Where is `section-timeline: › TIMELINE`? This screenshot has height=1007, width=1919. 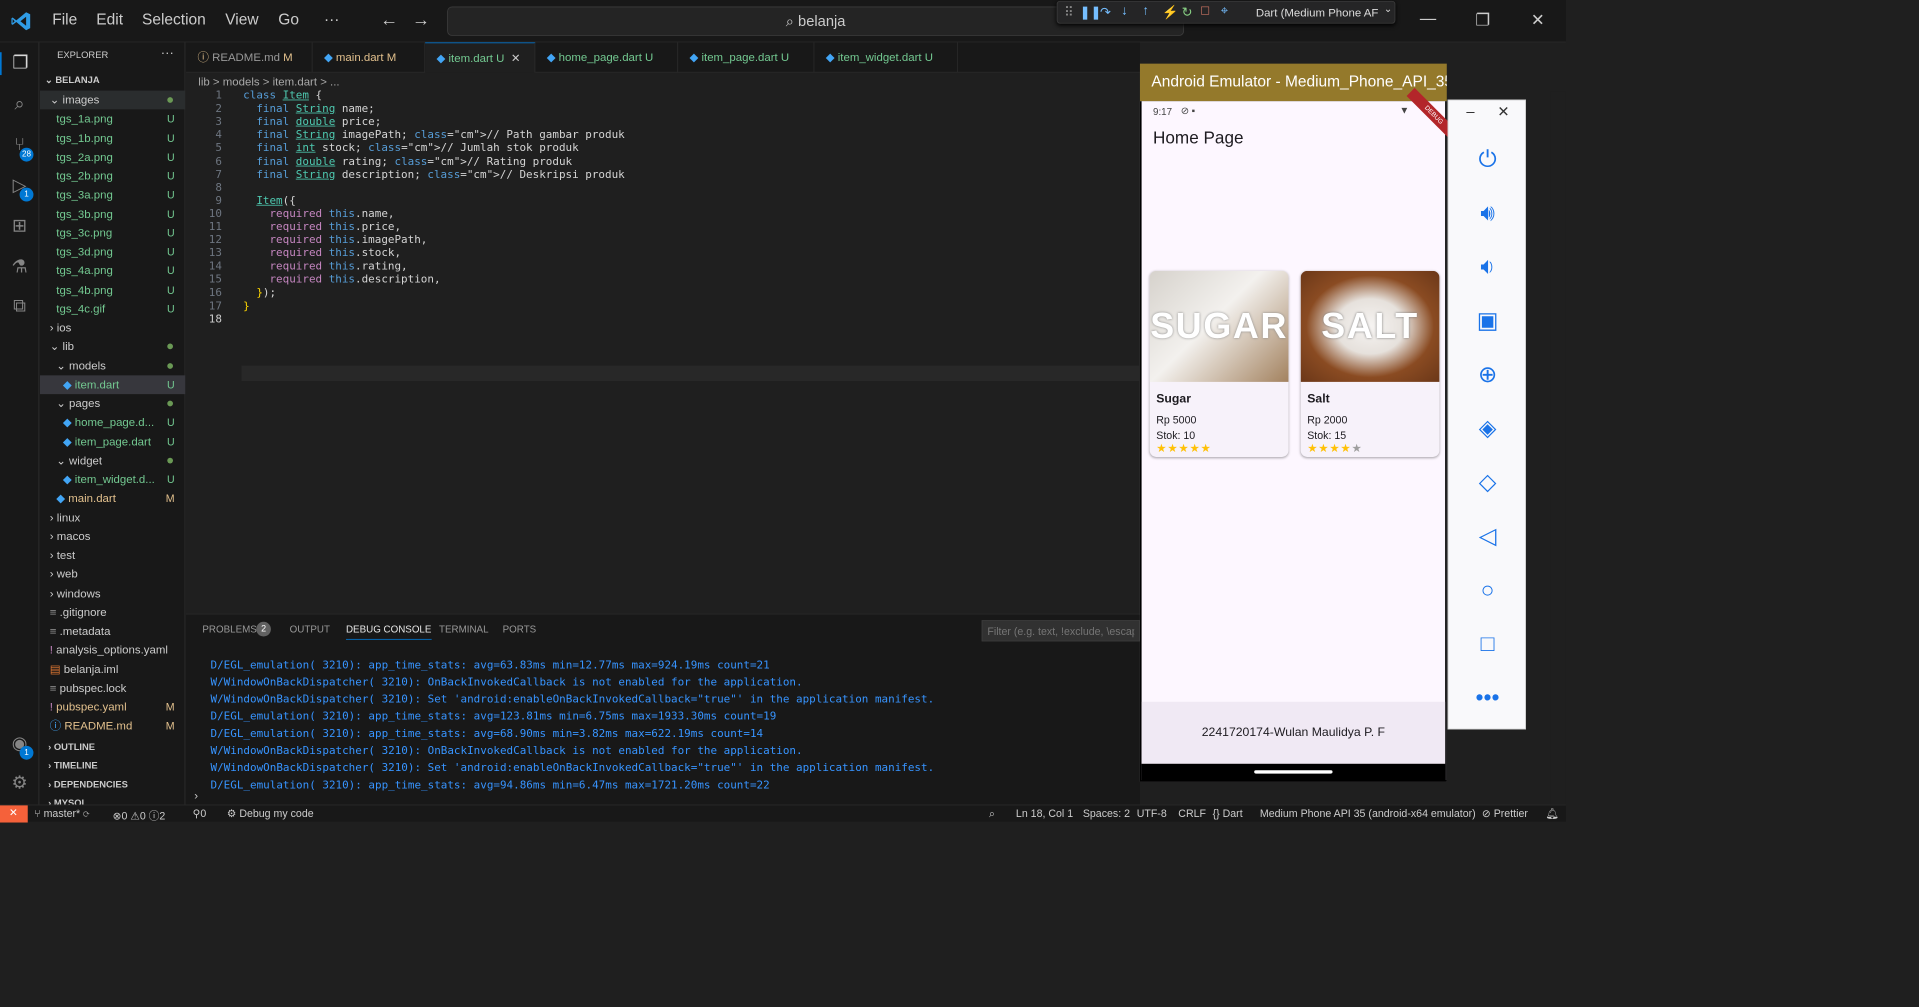 section-timeline: › TIMELINE is located at coordinates (112, 766).